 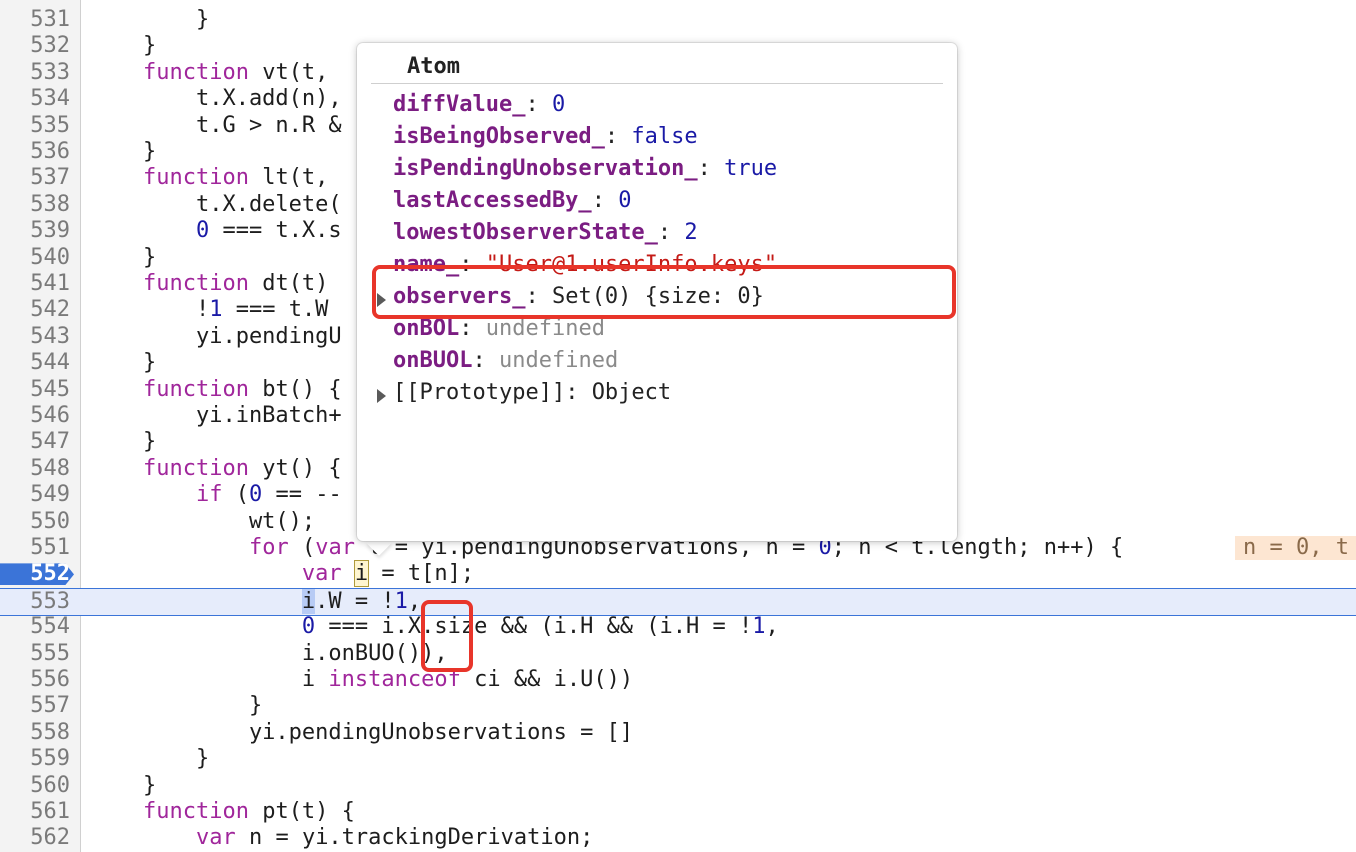 What do you see at coordinates (499, 136) in the screenshot?
I see `property-key: isBeingObserved_` at bounding box center [499, 136].